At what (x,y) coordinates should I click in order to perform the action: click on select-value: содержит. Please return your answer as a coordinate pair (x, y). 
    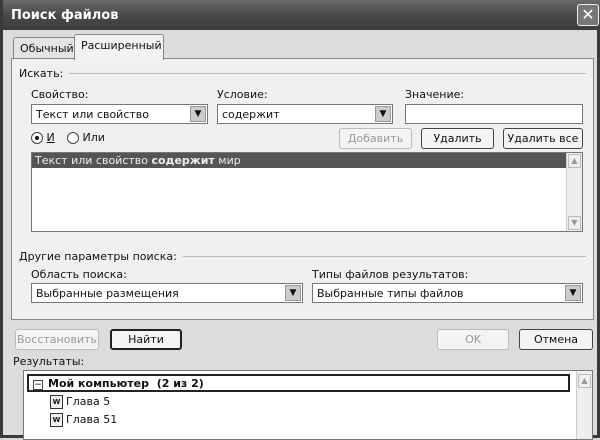
    Looking at the image, I should click on (251, 114).